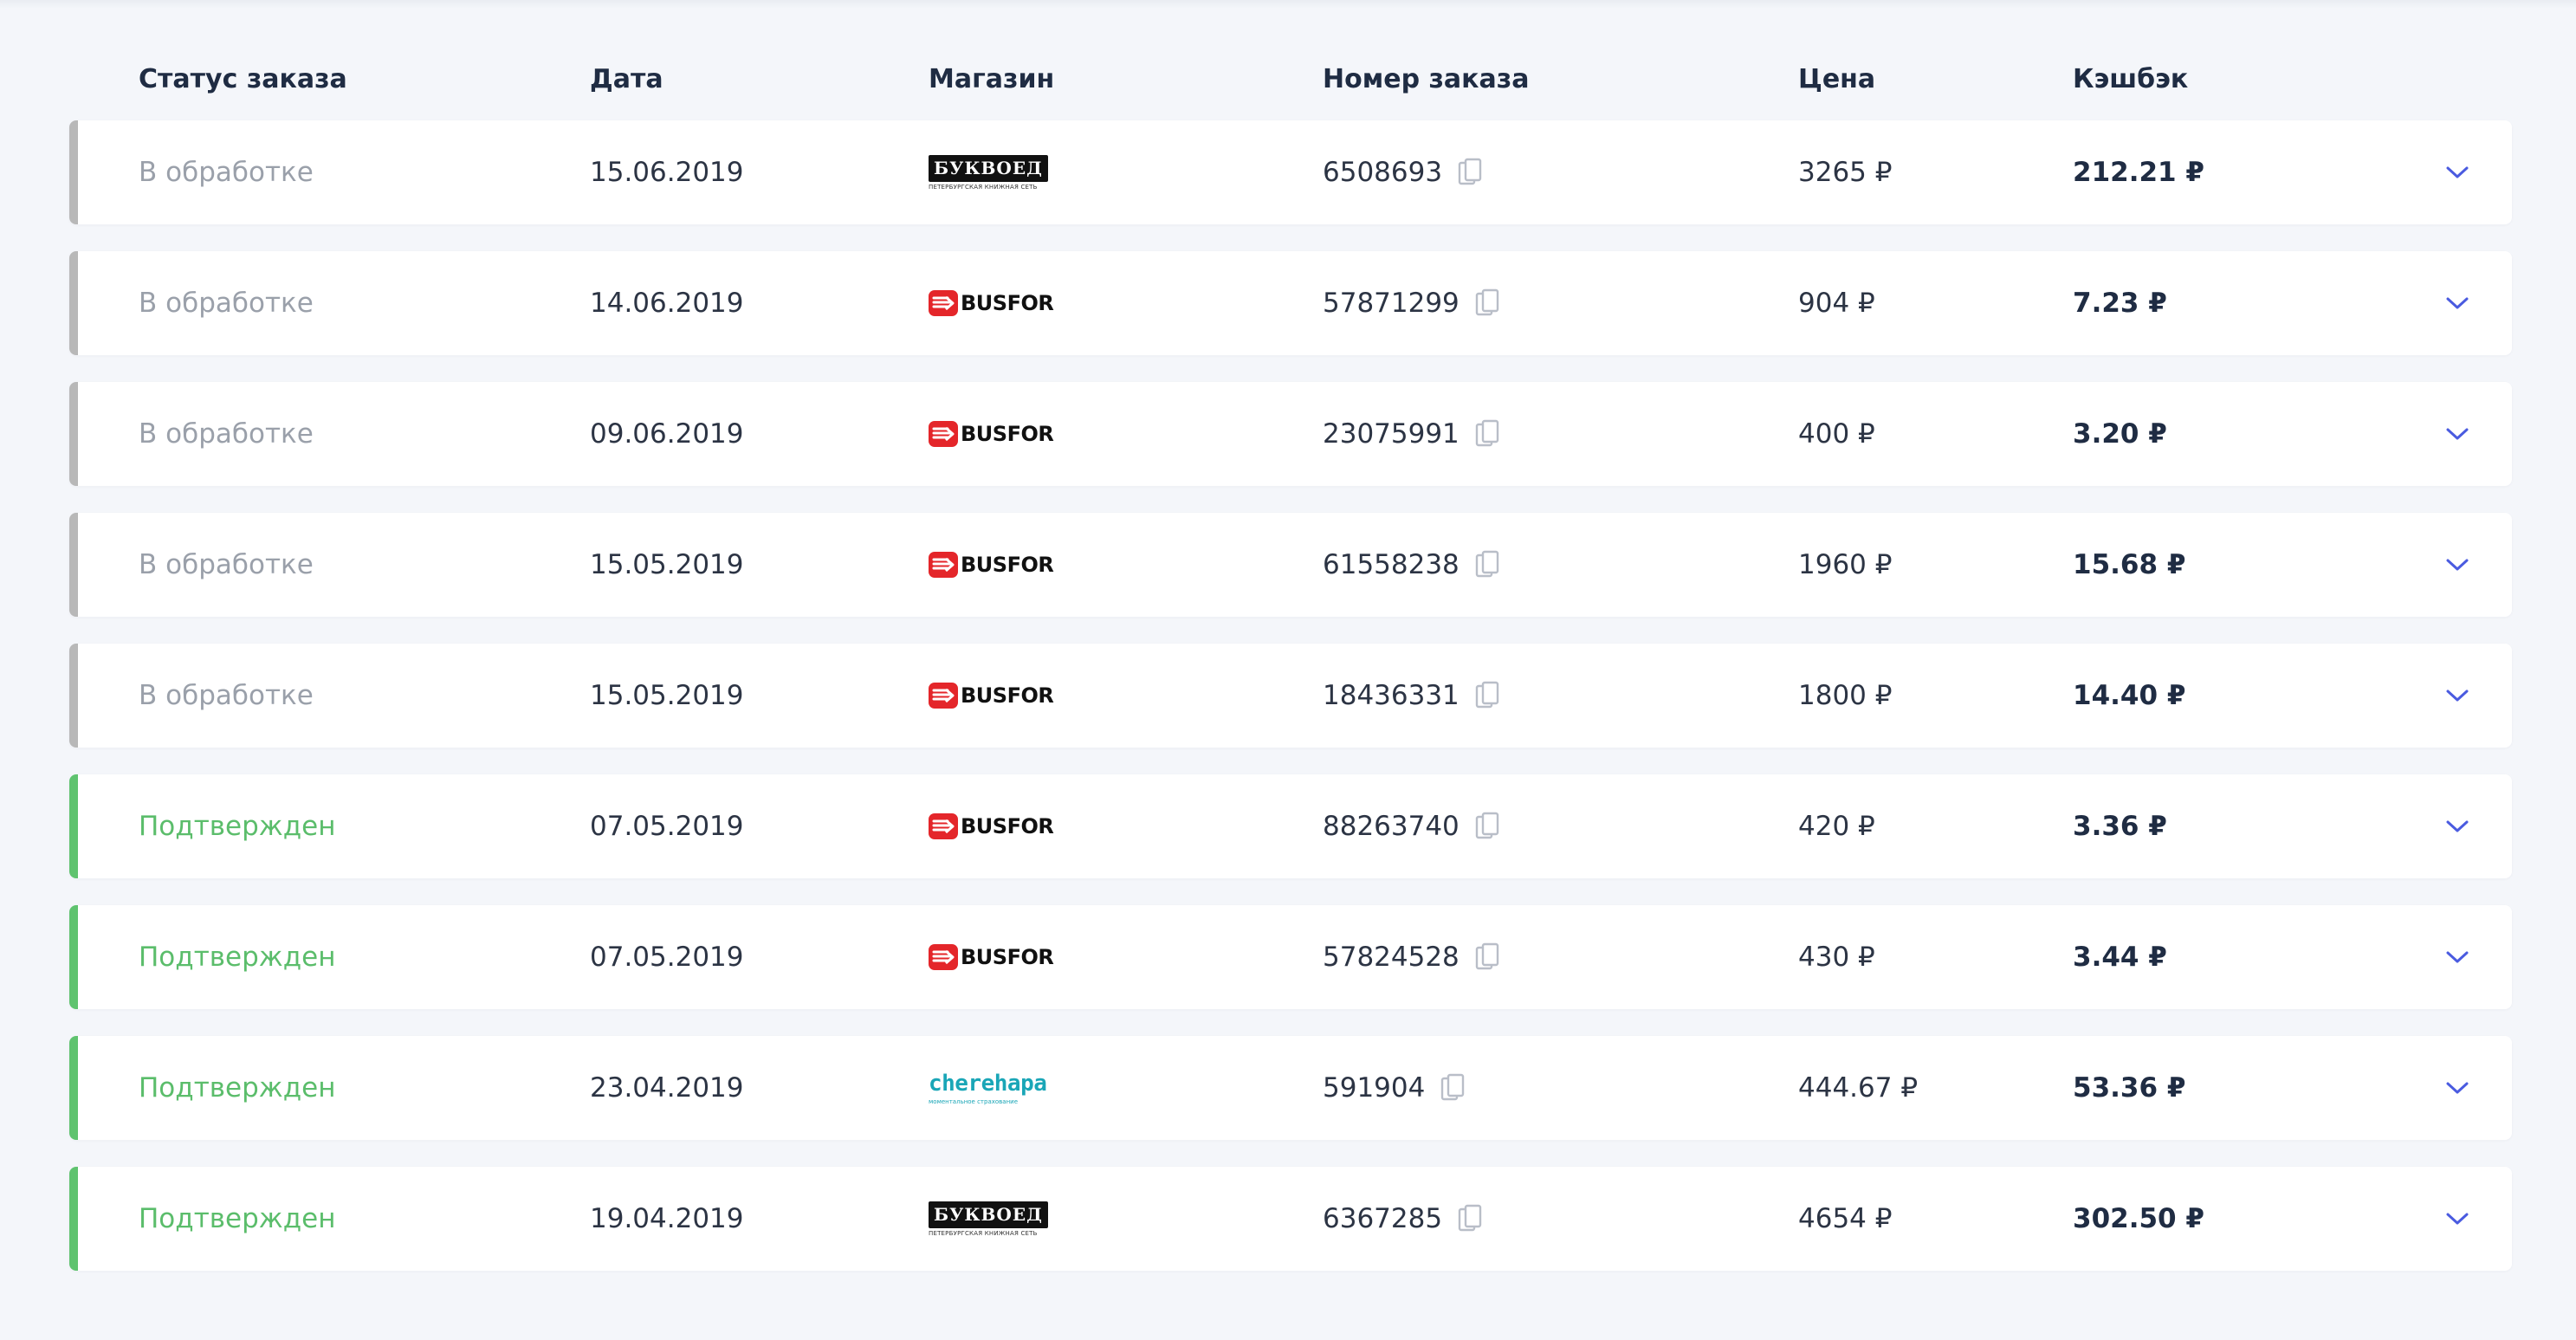 The width and height of the screenshot is (2576, 1340). Describe the element at coordinates (667, 172) in the screenshot. I see `order-date: 15.06.2019` at that location.